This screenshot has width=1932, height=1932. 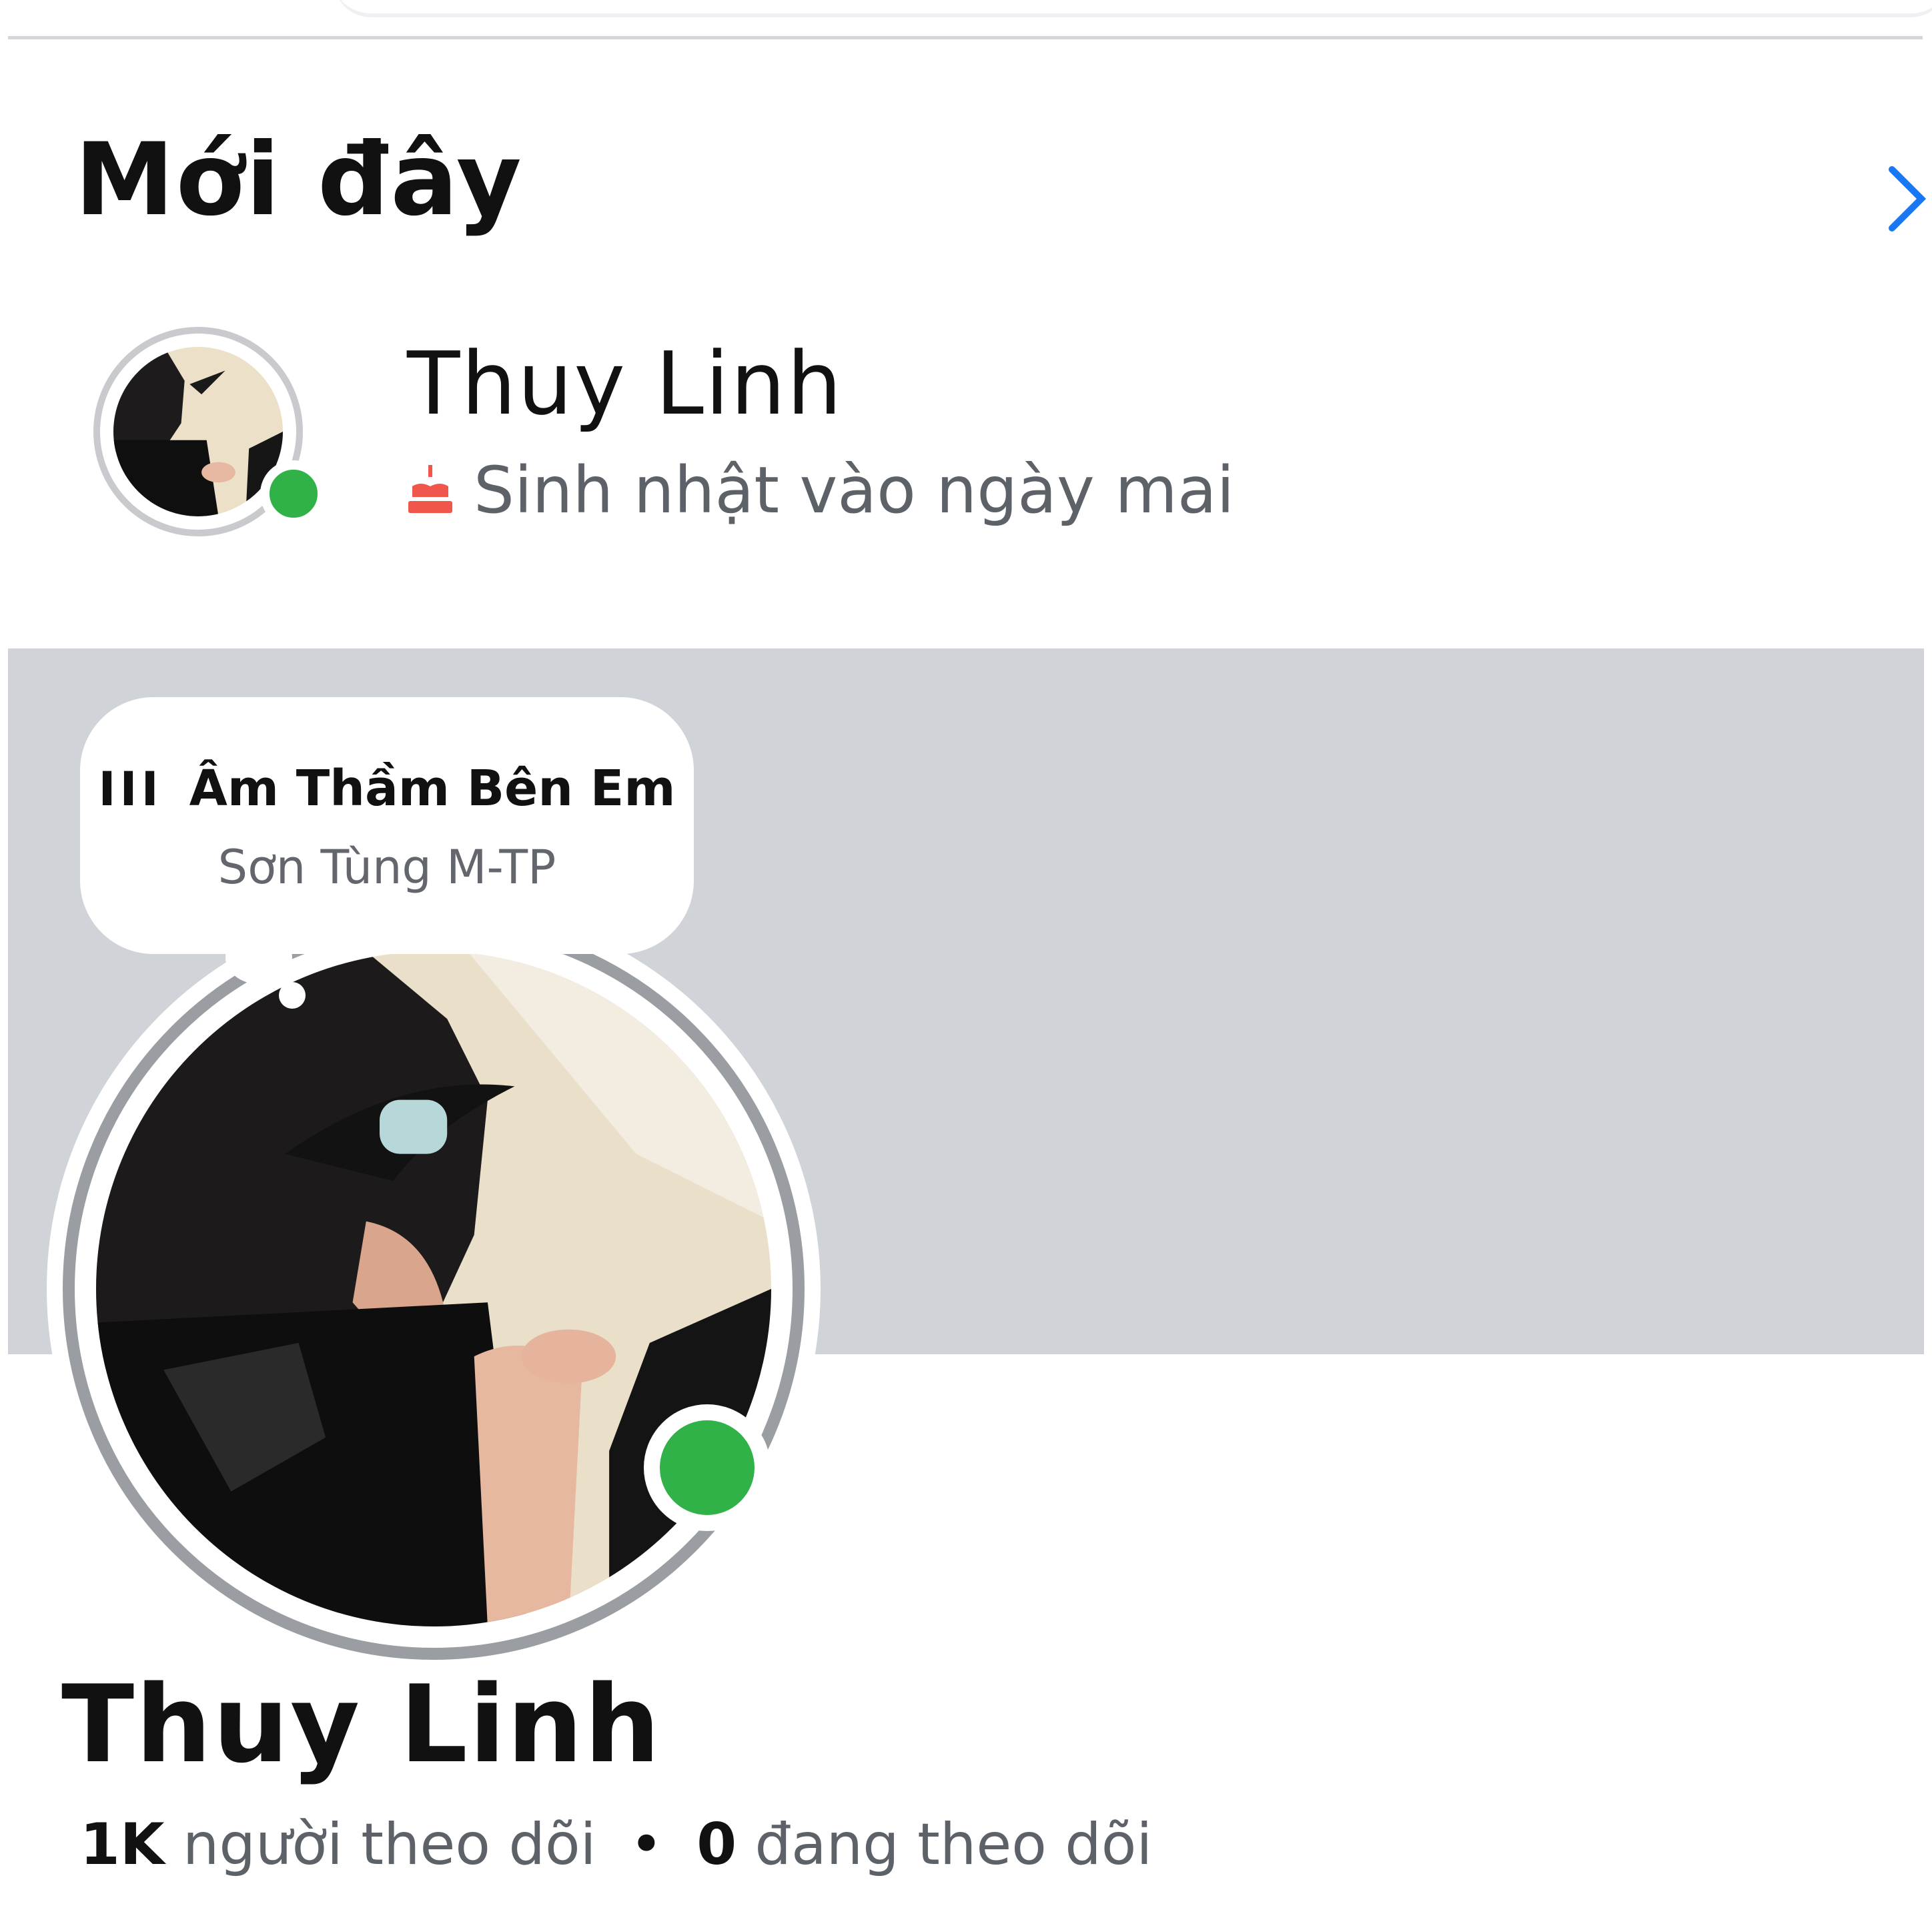 I want to click on birthday-status: Sinh nhật vào ngày mai, so click(x=820, y=490).